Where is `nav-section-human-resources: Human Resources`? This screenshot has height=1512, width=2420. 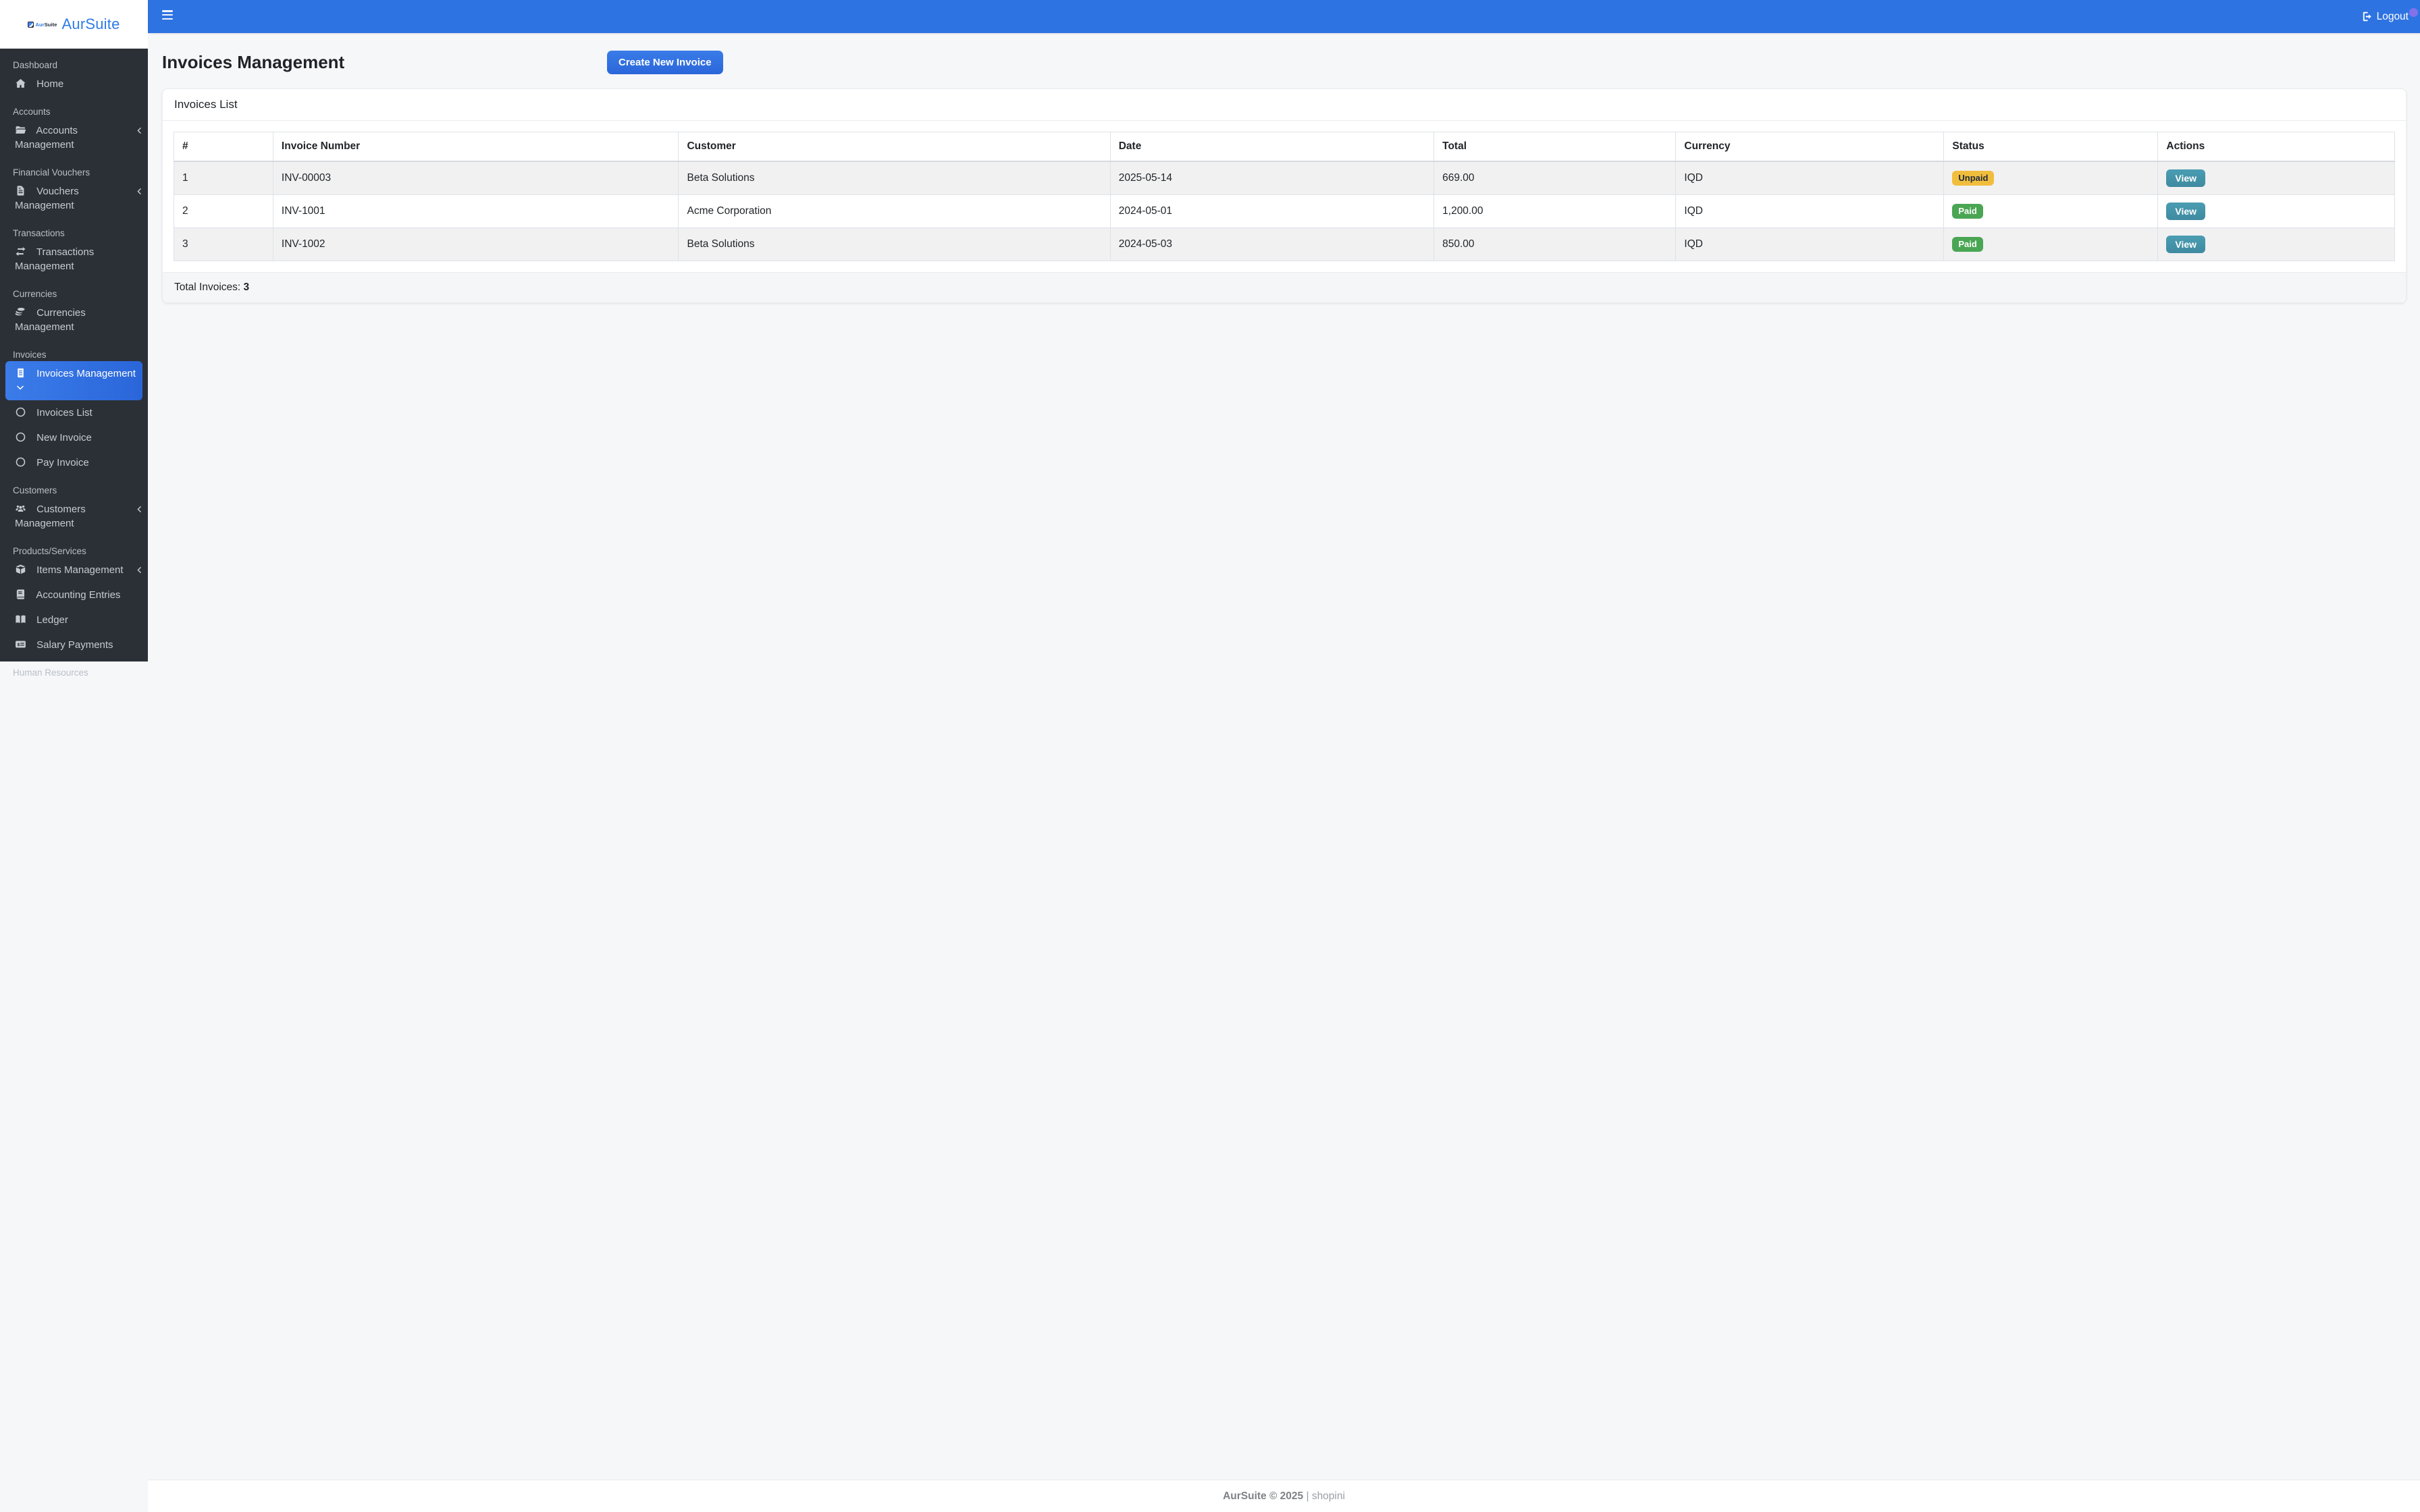
nav-section-human-resources: Human Resources is located at coordinates (50, 673).